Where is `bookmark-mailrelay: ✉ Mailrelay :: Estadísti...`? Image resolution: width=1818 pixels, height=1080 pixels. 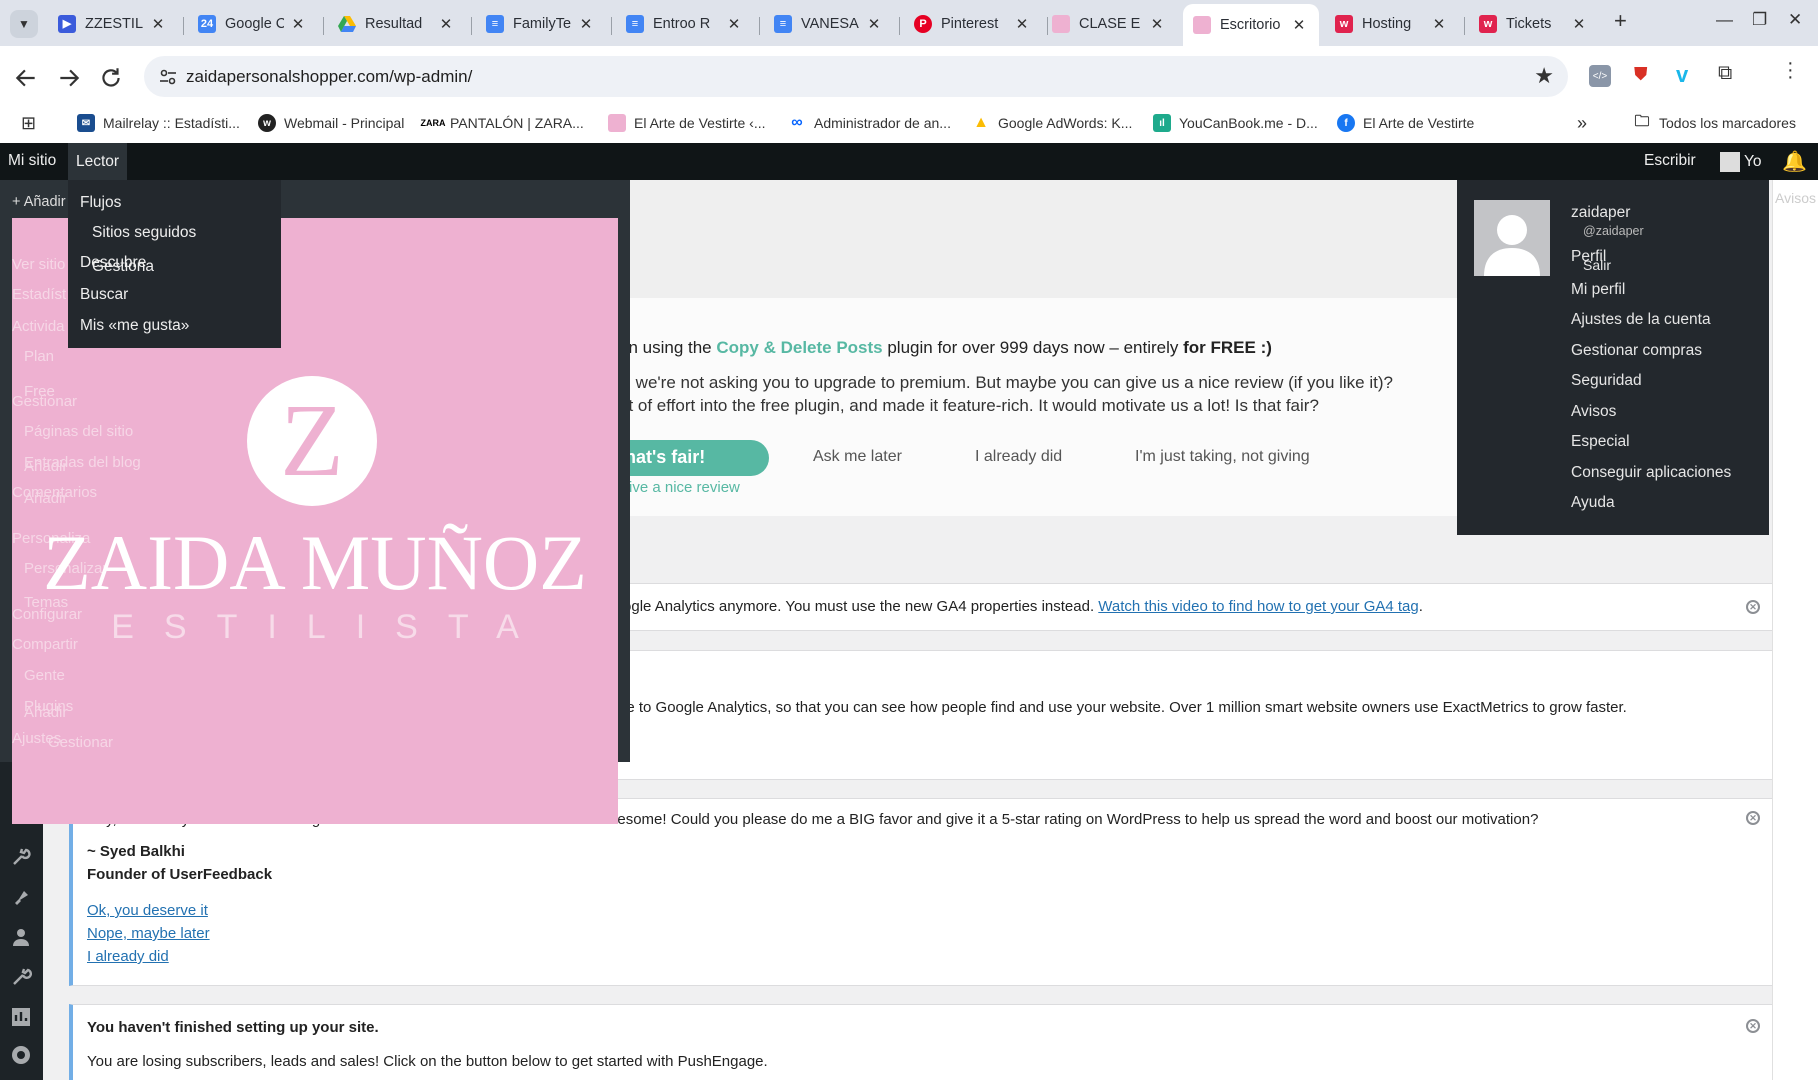 bookmark-mailrelay: ✉ Mailrelay :: Estadísti... is located at coordinates (158, 123).